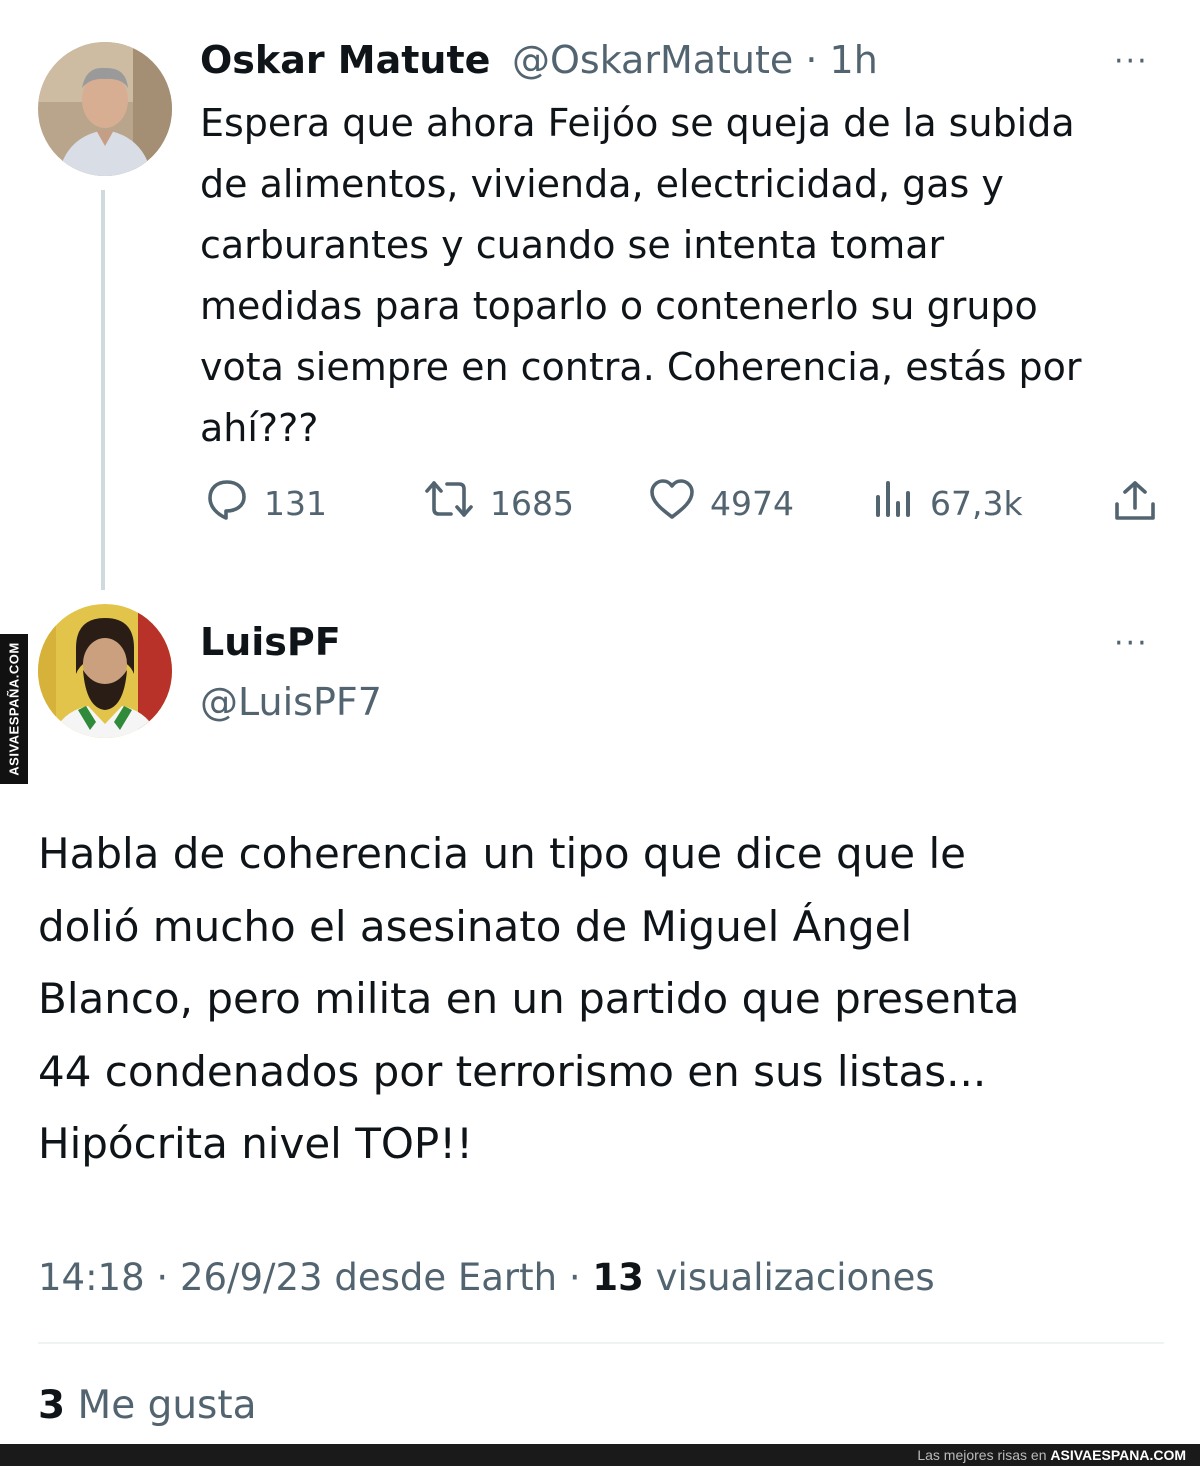 The image size is (1200, 1466). Describe the element at coordinates (976, 503) in the screenshot. I see `views-count: 67,3k` at that location.